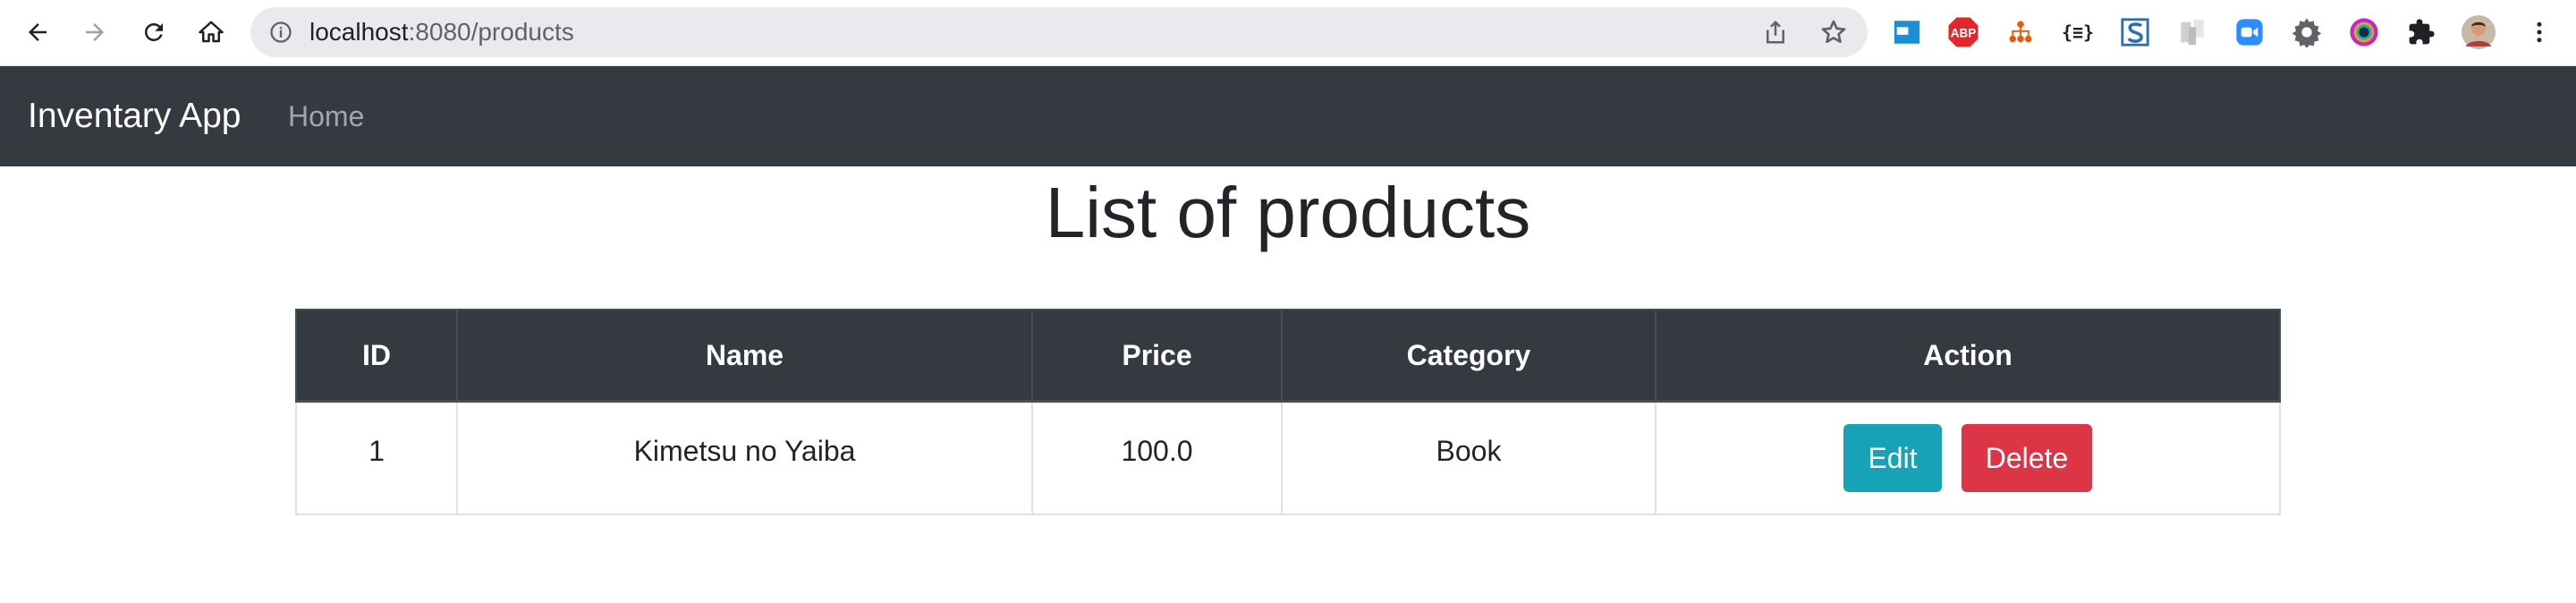 This screenshot has height=603, width=2576. What do you see at coordinates (744, 356) in the screenshot?
I see `column-header-name: Name` at bounding box center [744, 356].